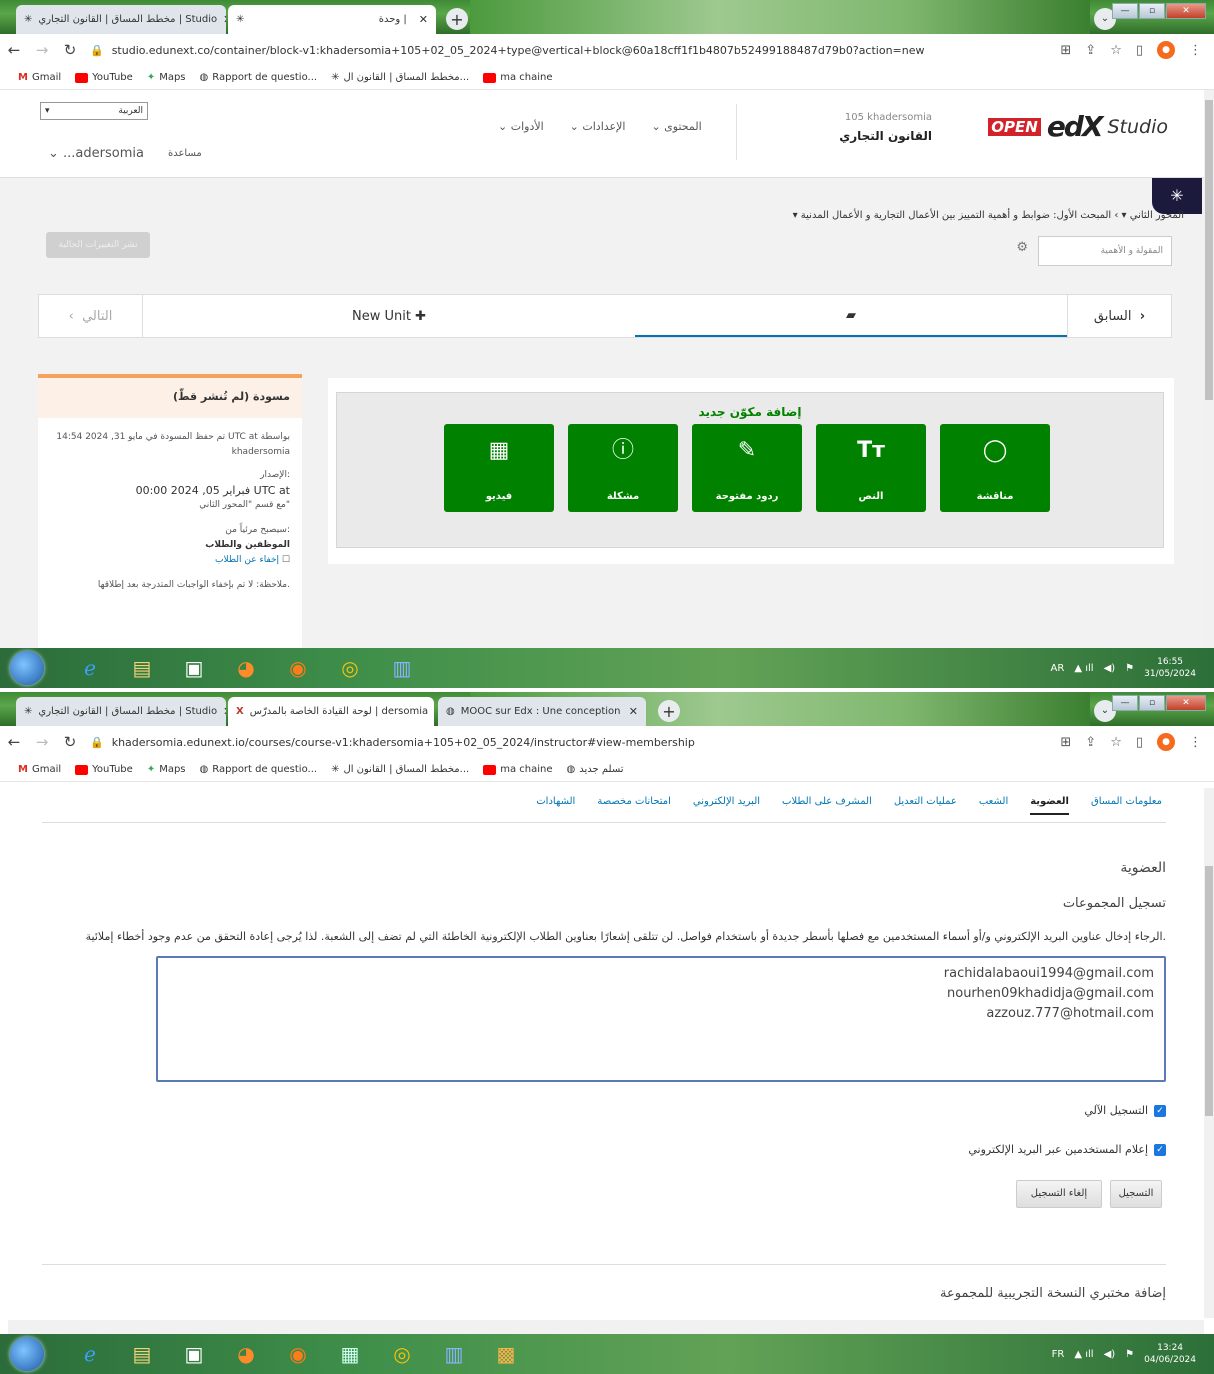 This screenshot has width=1214, height=1374. What do you see at coordinates (827, 805) in the screenshot?
I see `tab-student-admin: المشرف على الطلاب` at bounding box center [827, 805].